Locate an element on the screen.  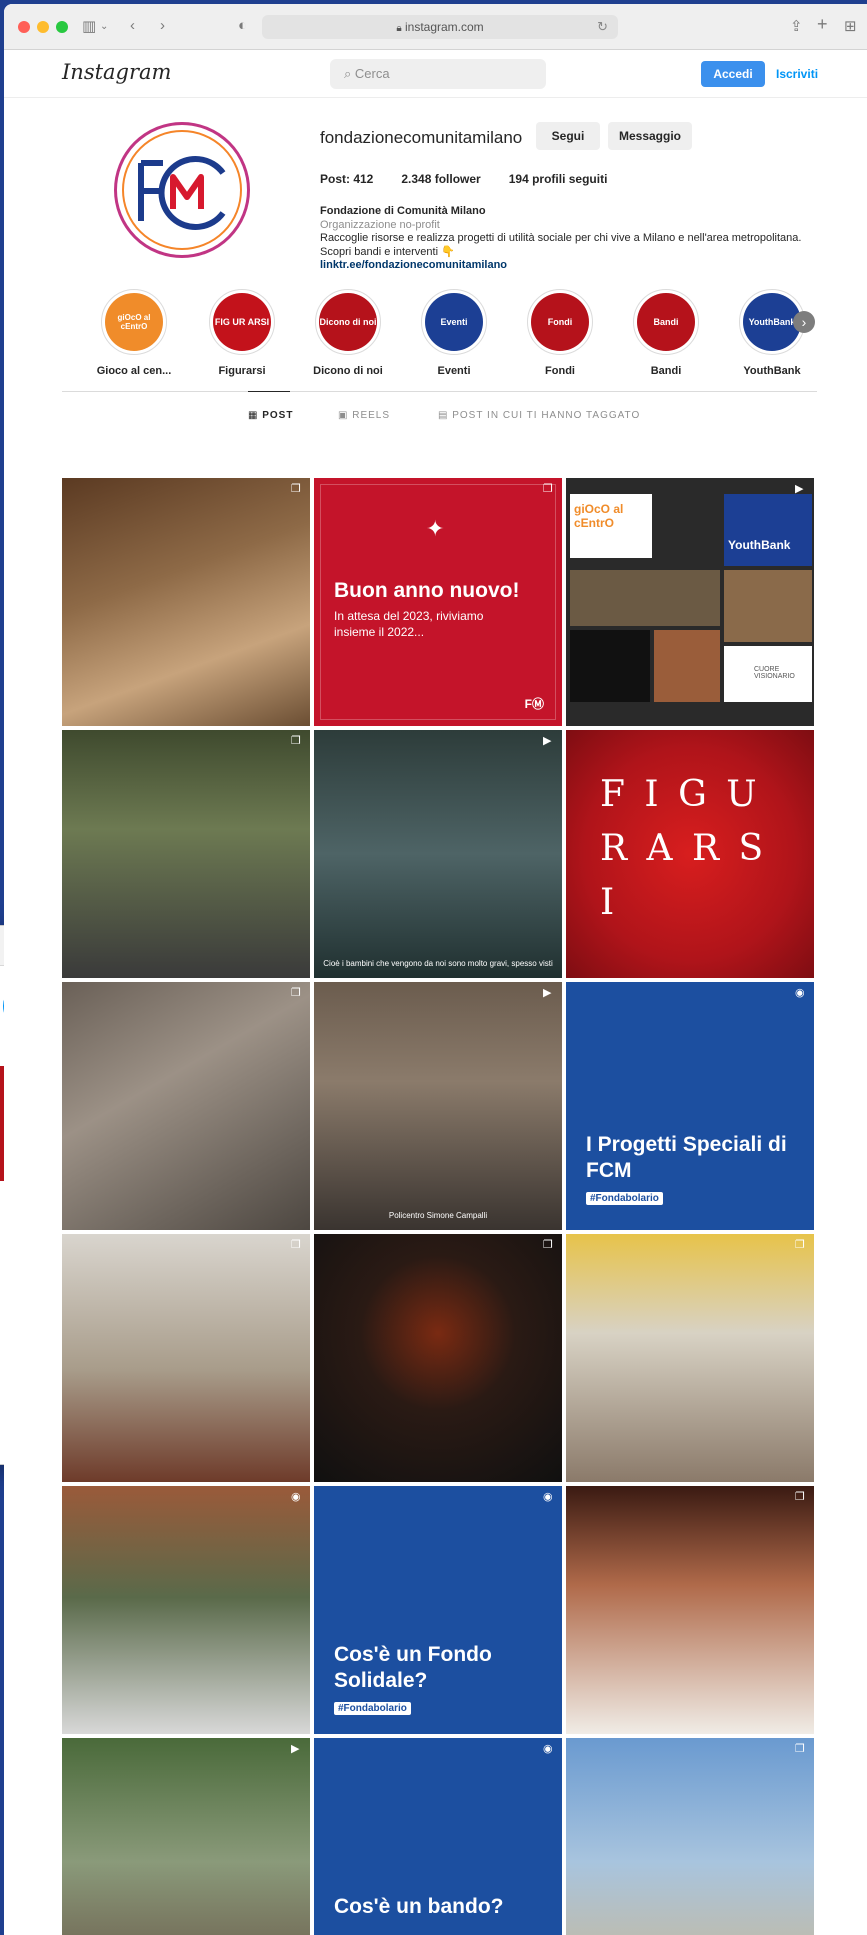
post-title: Cos'è un bando? is located at coordinates (419, 1906).